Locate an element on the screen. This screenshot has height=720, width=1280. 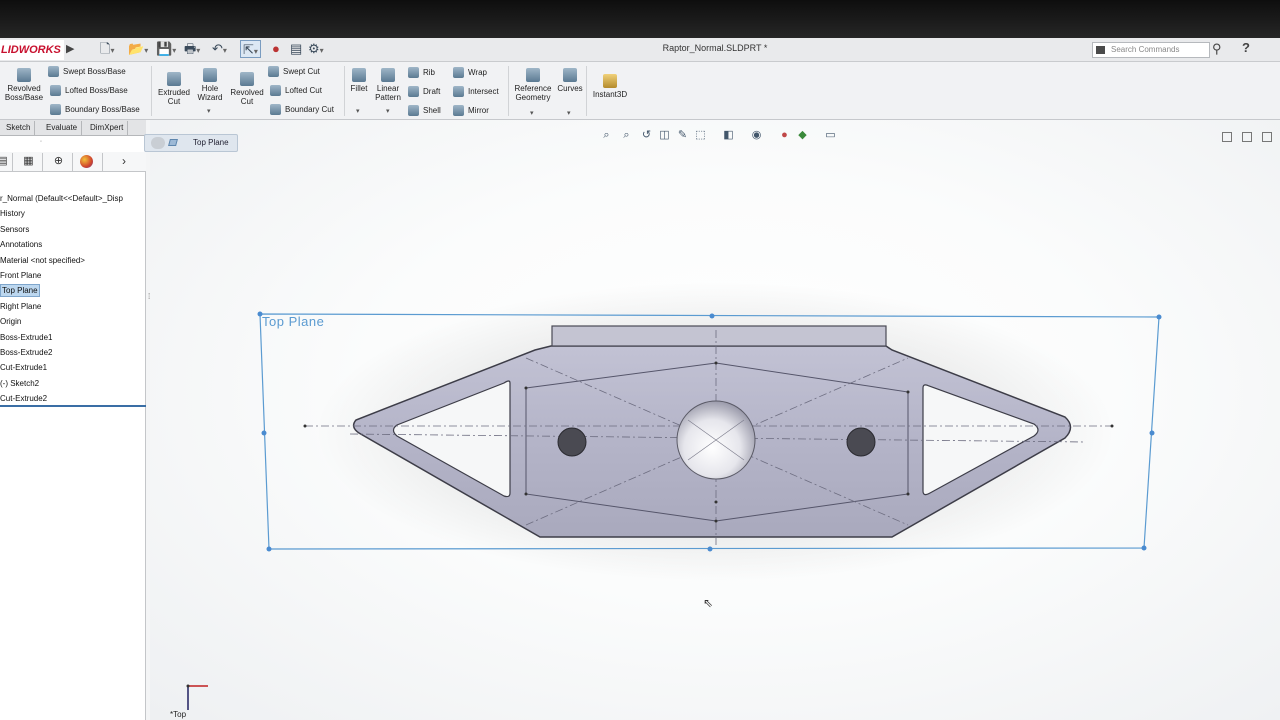
linear-pattern-dropdown-icon: ▾ is located at coordinates (388, 111).